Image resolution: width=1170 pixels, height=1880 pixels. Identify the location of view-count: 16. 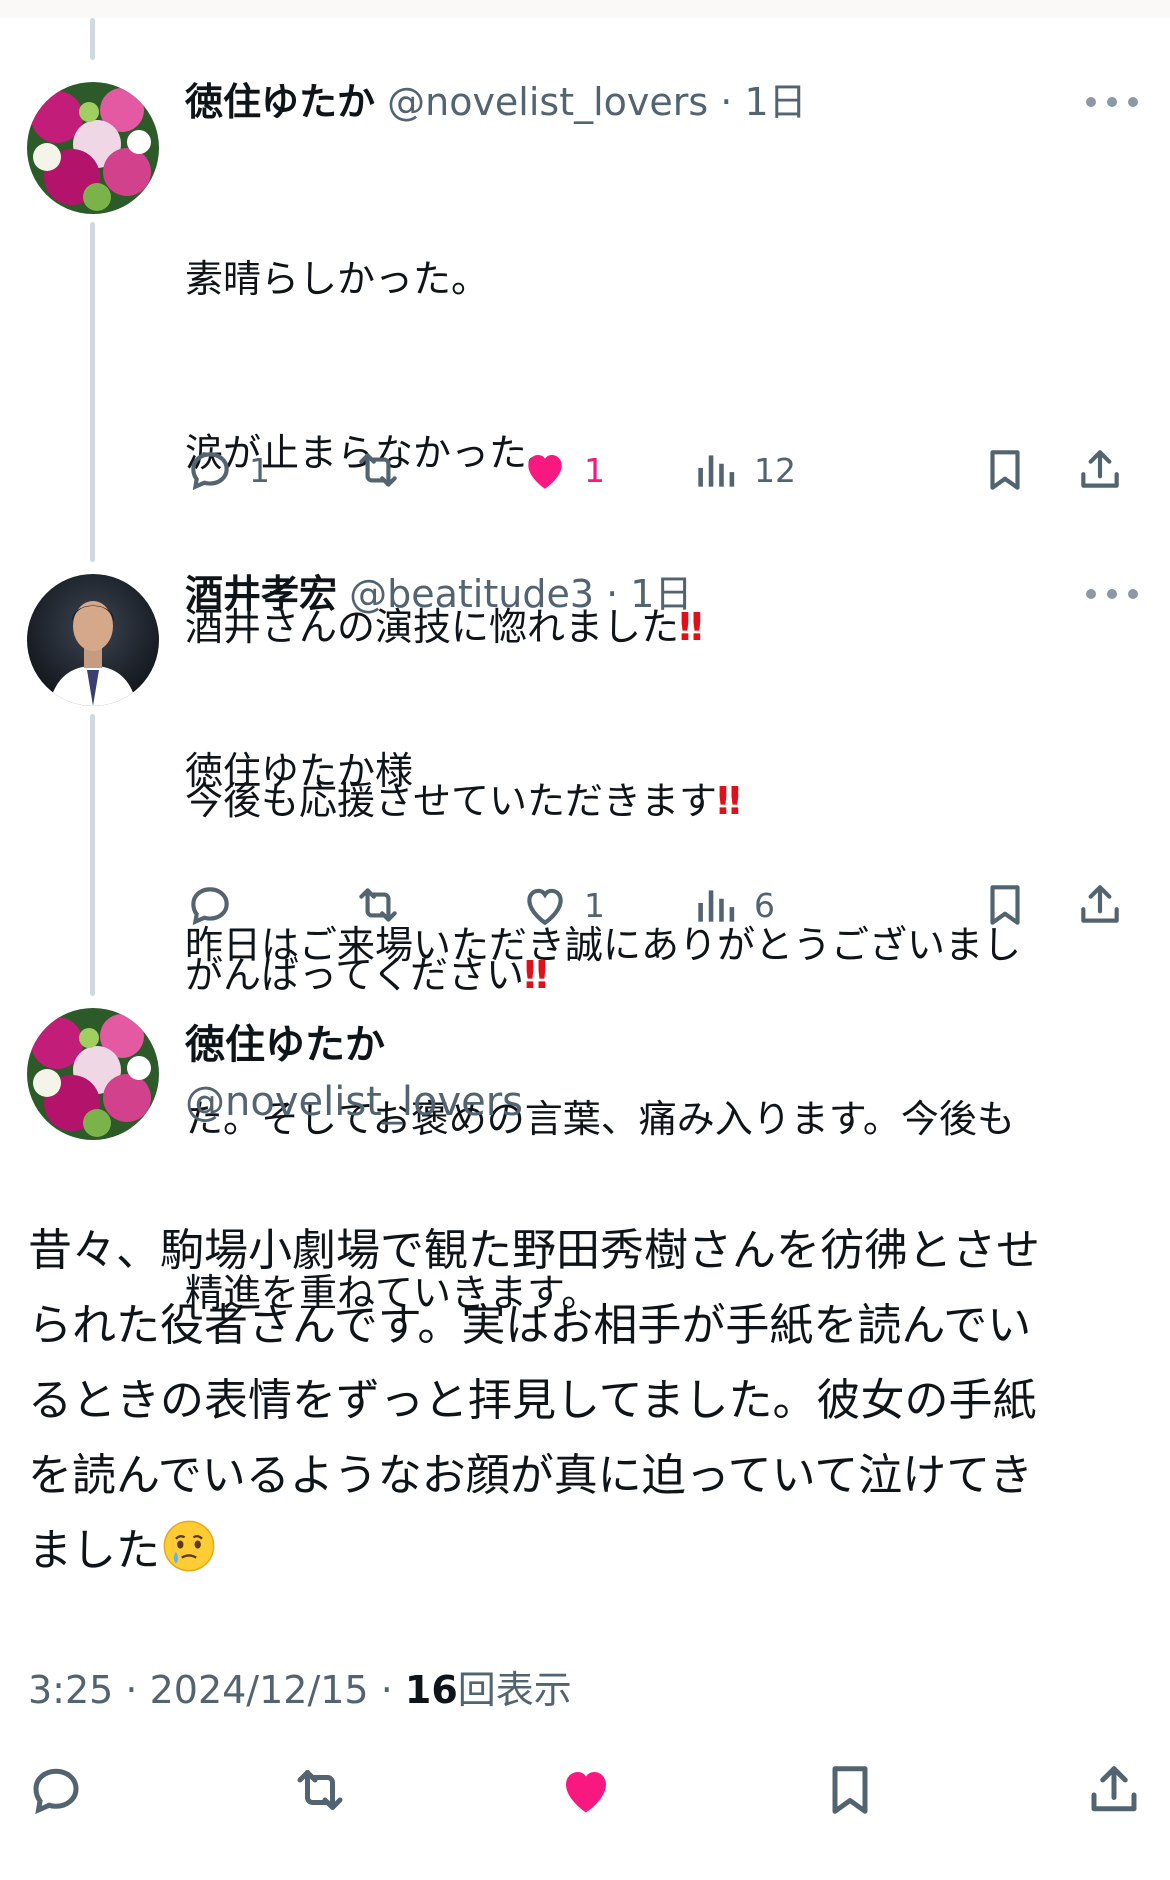
(431, 1690).